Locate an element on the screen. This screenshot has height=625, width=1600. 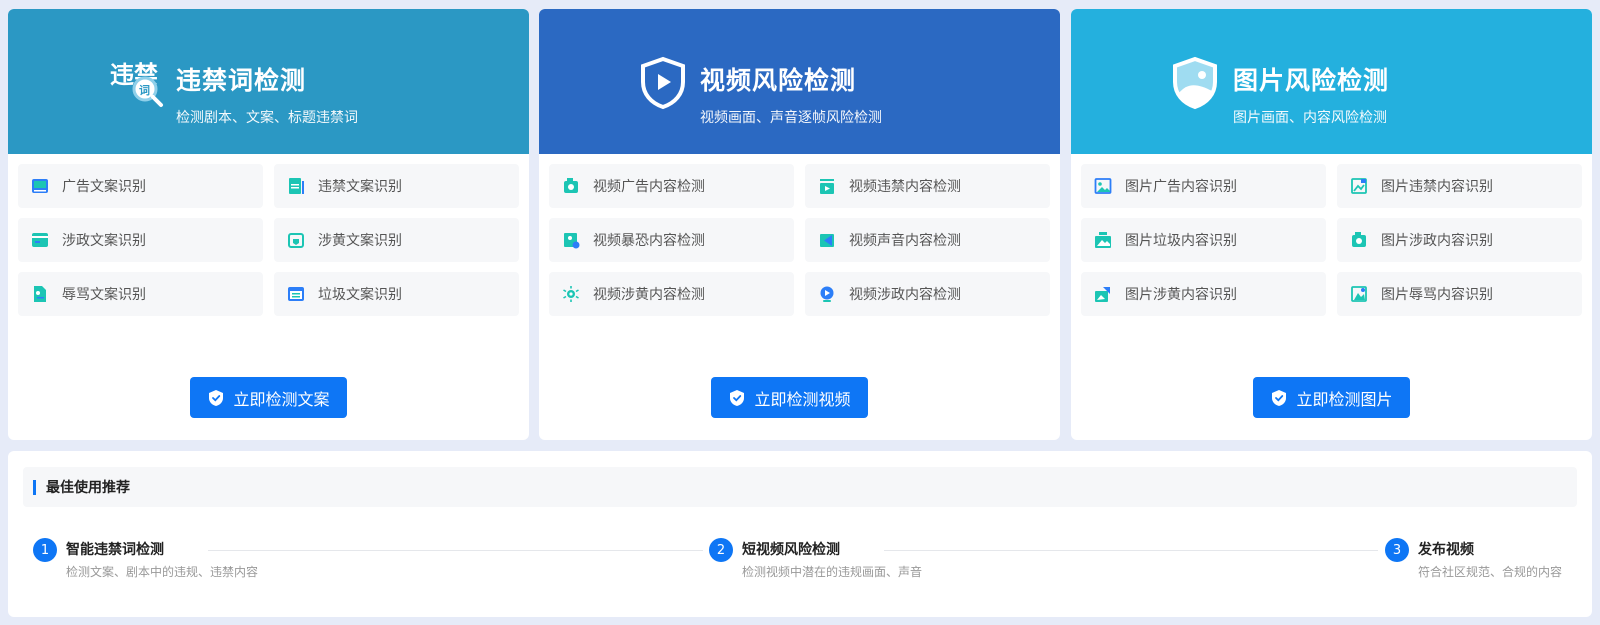
step-3: 3 发布视频 符合社区规范、合规的内容 is located at coordinates (1473, 559).